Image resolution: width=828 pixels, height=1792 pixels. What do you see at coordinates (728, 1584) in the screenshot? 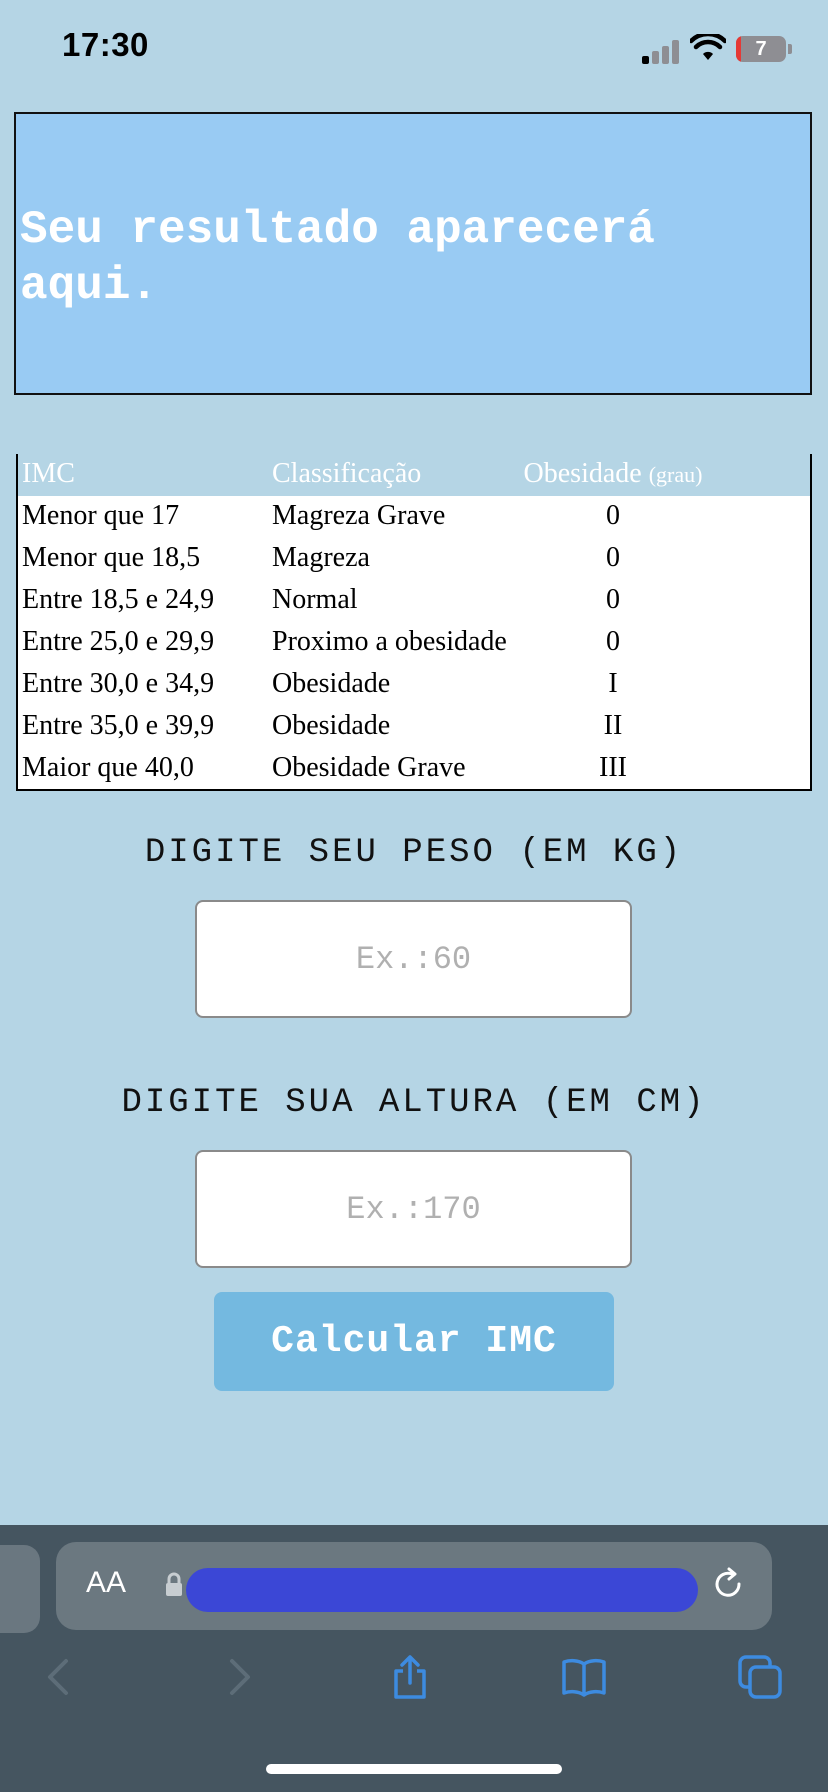
I see `reload-icon` at bounding box center [728, 1584].